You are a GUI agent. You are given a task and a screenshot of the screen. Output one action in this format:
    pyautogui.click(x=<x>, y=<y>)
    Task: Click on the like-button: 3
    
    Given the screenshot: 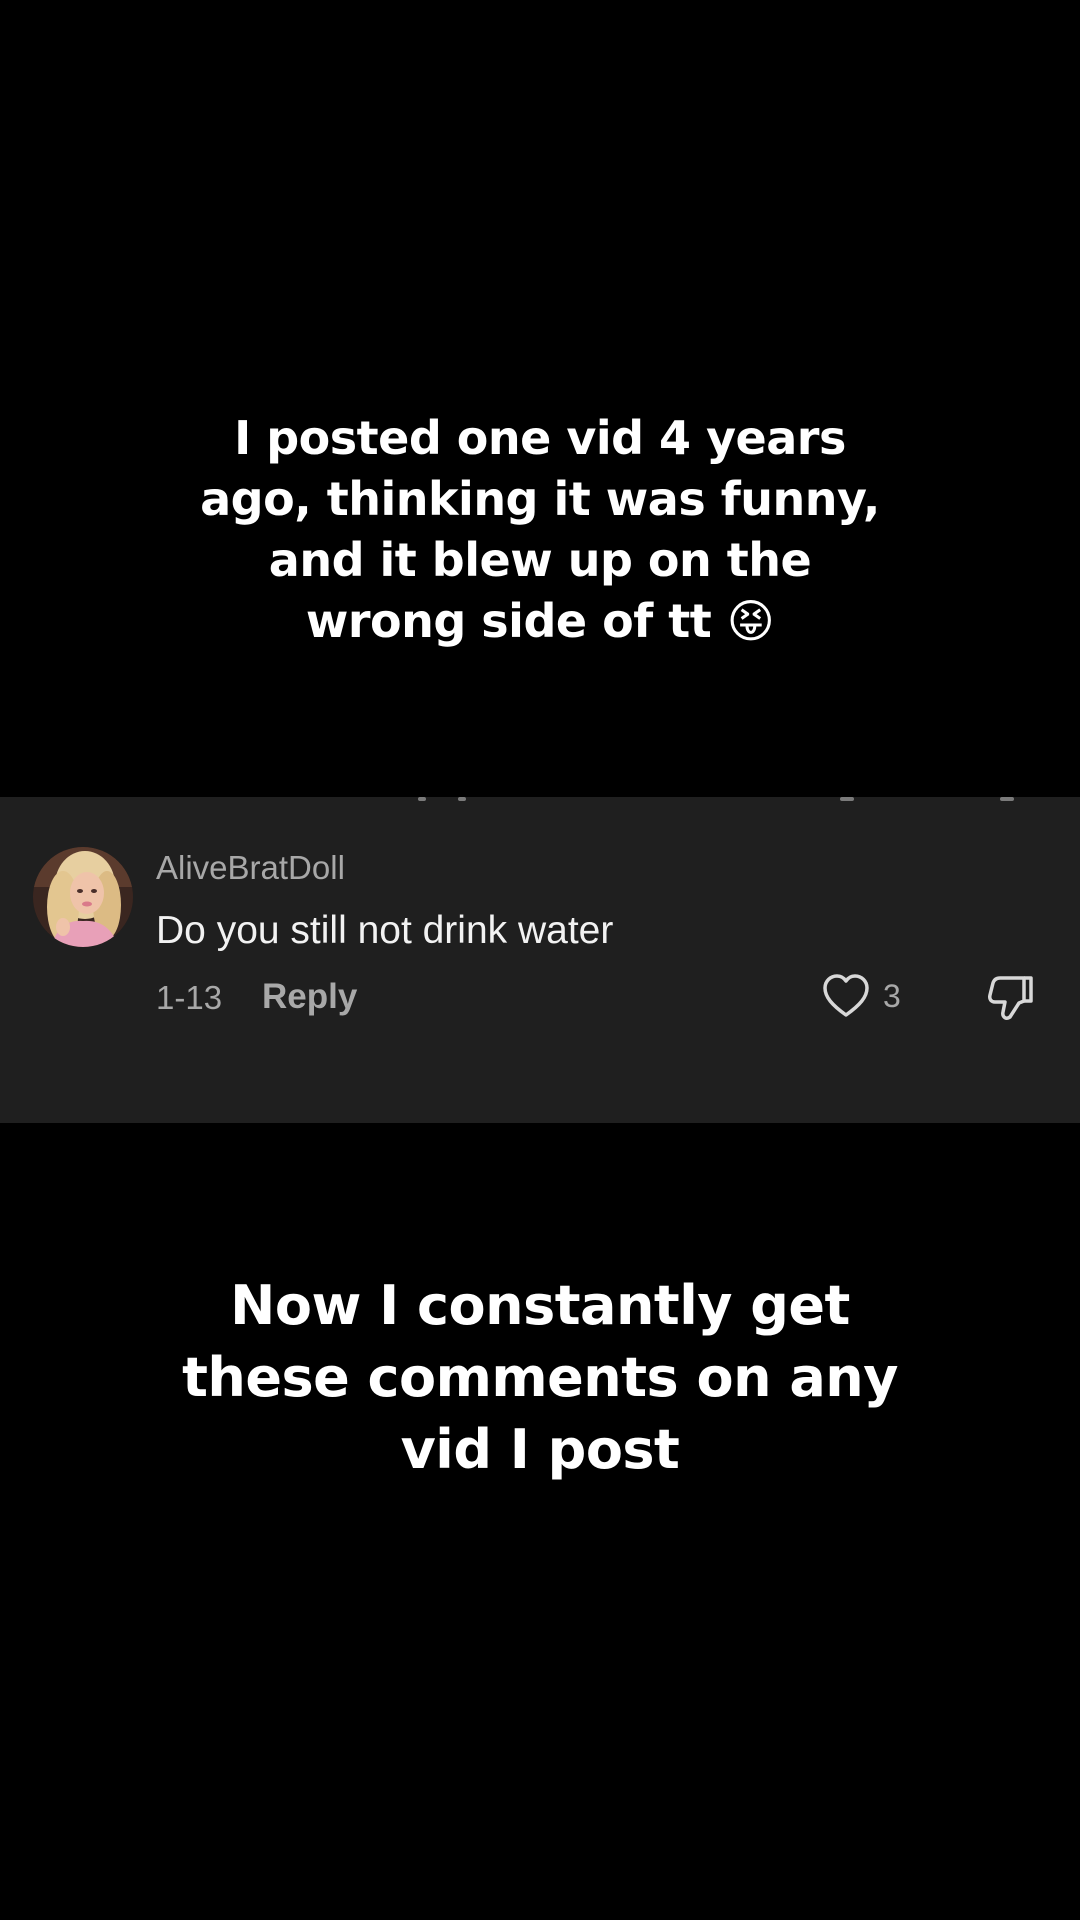 What is the action you would take?
    pyautogui.click(x=877, y=999)
    